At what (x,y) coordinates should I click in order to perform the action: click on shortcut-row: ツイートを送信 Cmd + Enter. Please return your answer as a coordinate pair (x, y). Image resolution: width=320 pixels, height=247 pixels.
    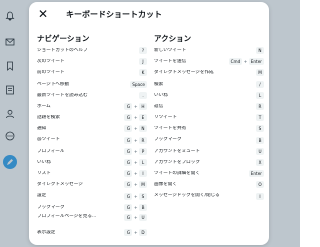
    Looking at the image, I should click on (209, 61).